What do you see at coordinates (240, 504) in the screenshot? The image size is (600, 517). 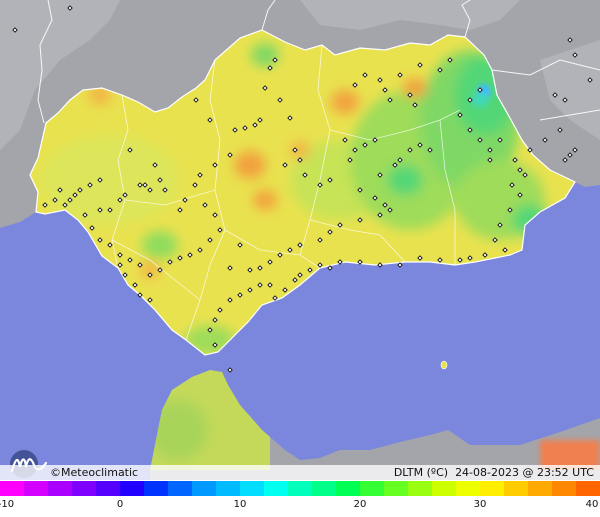 I see `color-scale-tick: 10` at bounding box center [240, 504].